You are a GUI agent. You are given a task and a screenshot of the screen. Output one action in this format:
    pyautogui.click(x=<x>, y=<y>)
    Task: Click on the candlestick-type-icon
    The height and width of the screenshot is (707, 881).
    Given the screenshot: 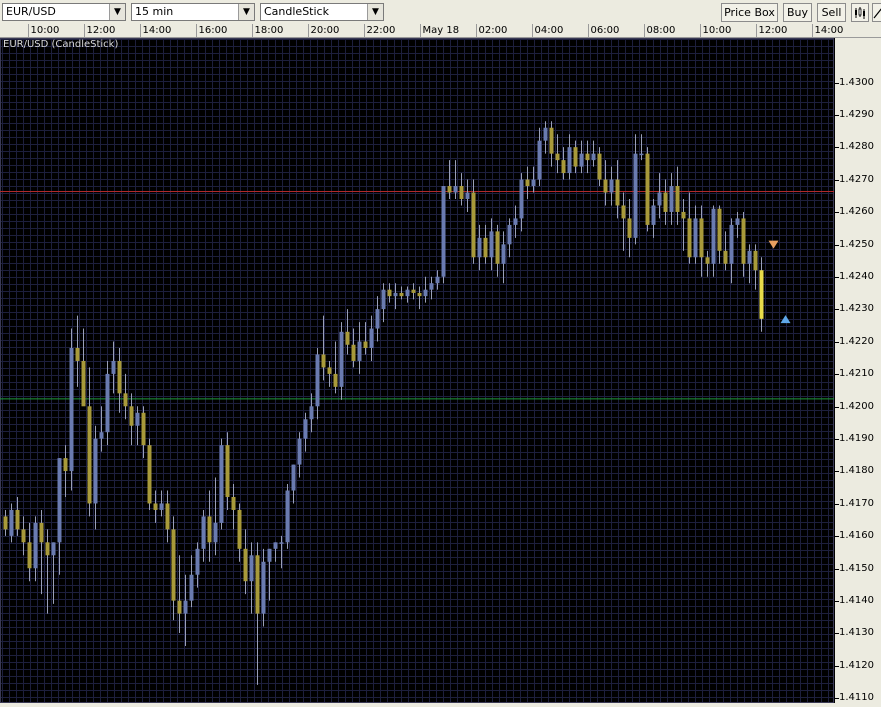 What is the action you would take?
    pyautogui.click(x=860, y=12)
    